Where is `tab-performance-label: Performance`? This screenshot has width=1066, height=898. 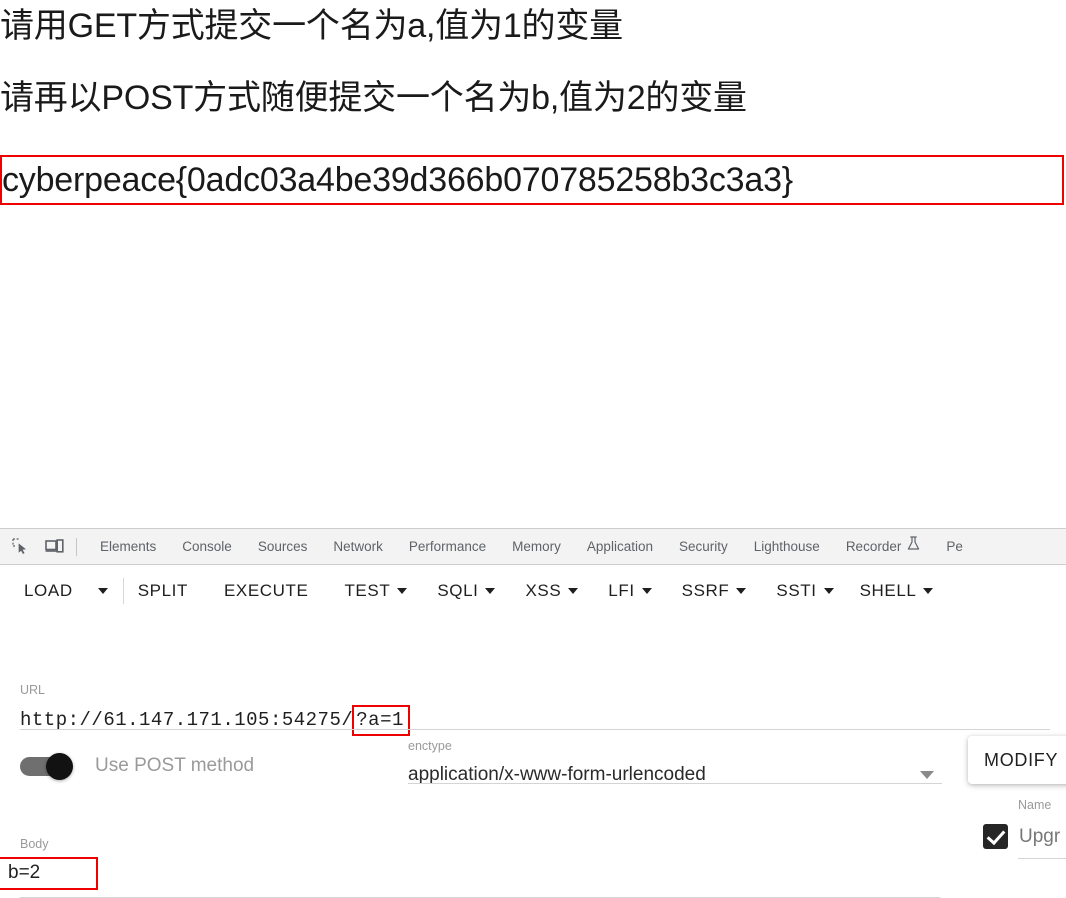
tab-performance-label: Performance is located at coordinates (447, 546).